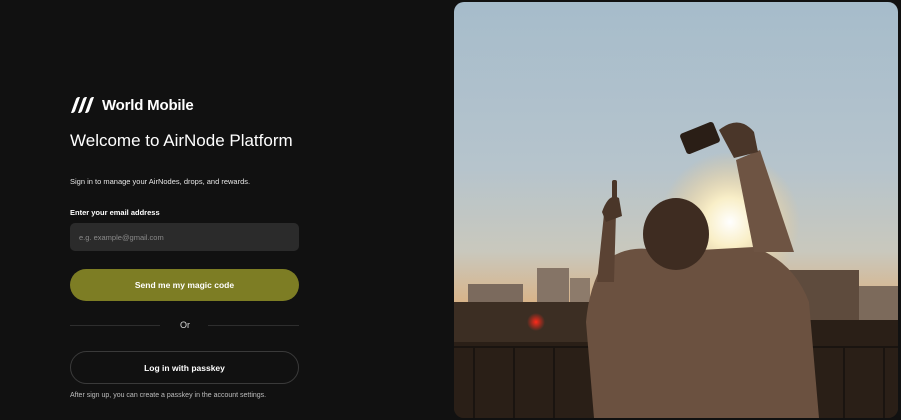 This screenshot has width=901, height=420. I want to click on or-separator: Or, so click(185, 325).